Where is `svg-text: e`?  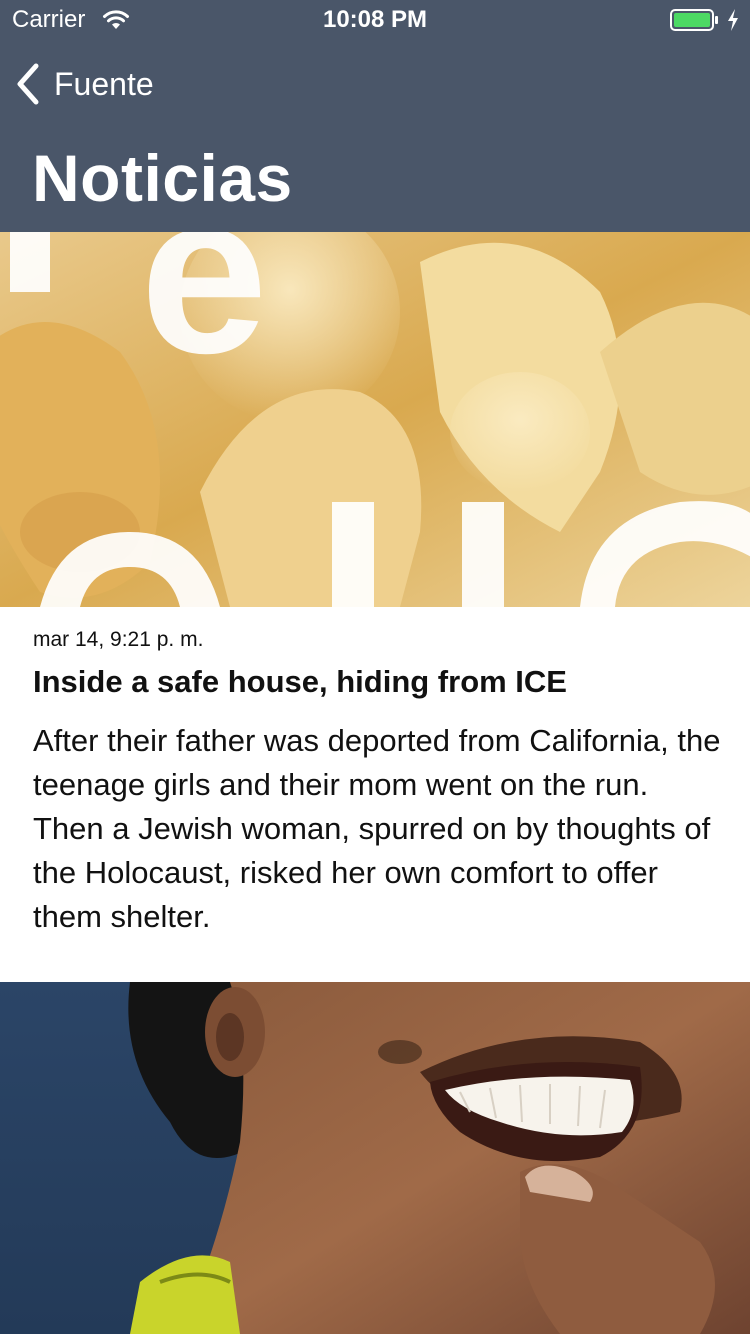
svg-text: e is located at coordinates (204, 316).